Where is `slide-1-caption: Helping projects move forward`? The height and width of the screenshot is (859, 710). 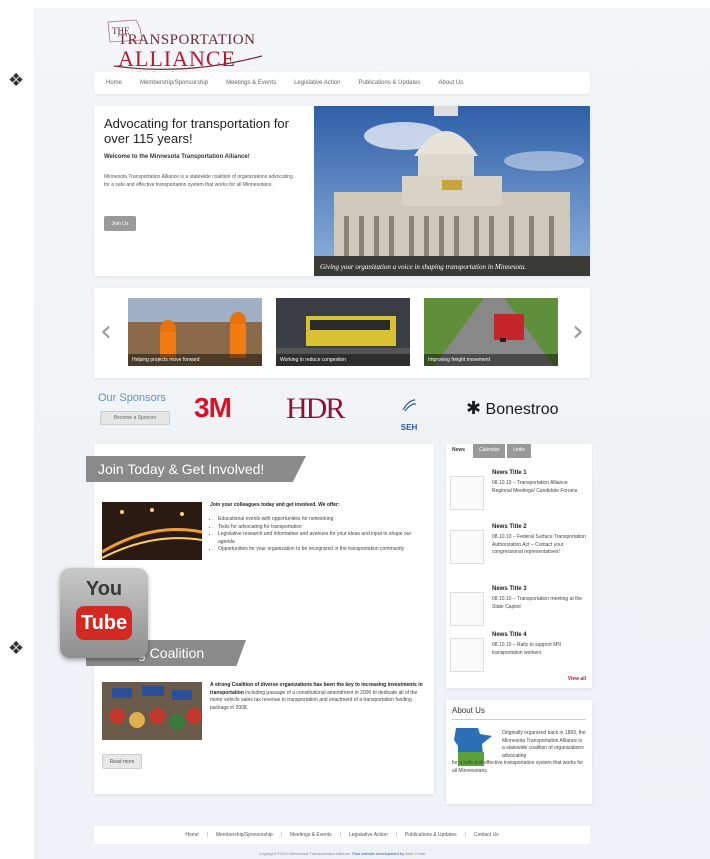
slide-1-caption: Helping projects move forward is located at coordinates (195, 360).